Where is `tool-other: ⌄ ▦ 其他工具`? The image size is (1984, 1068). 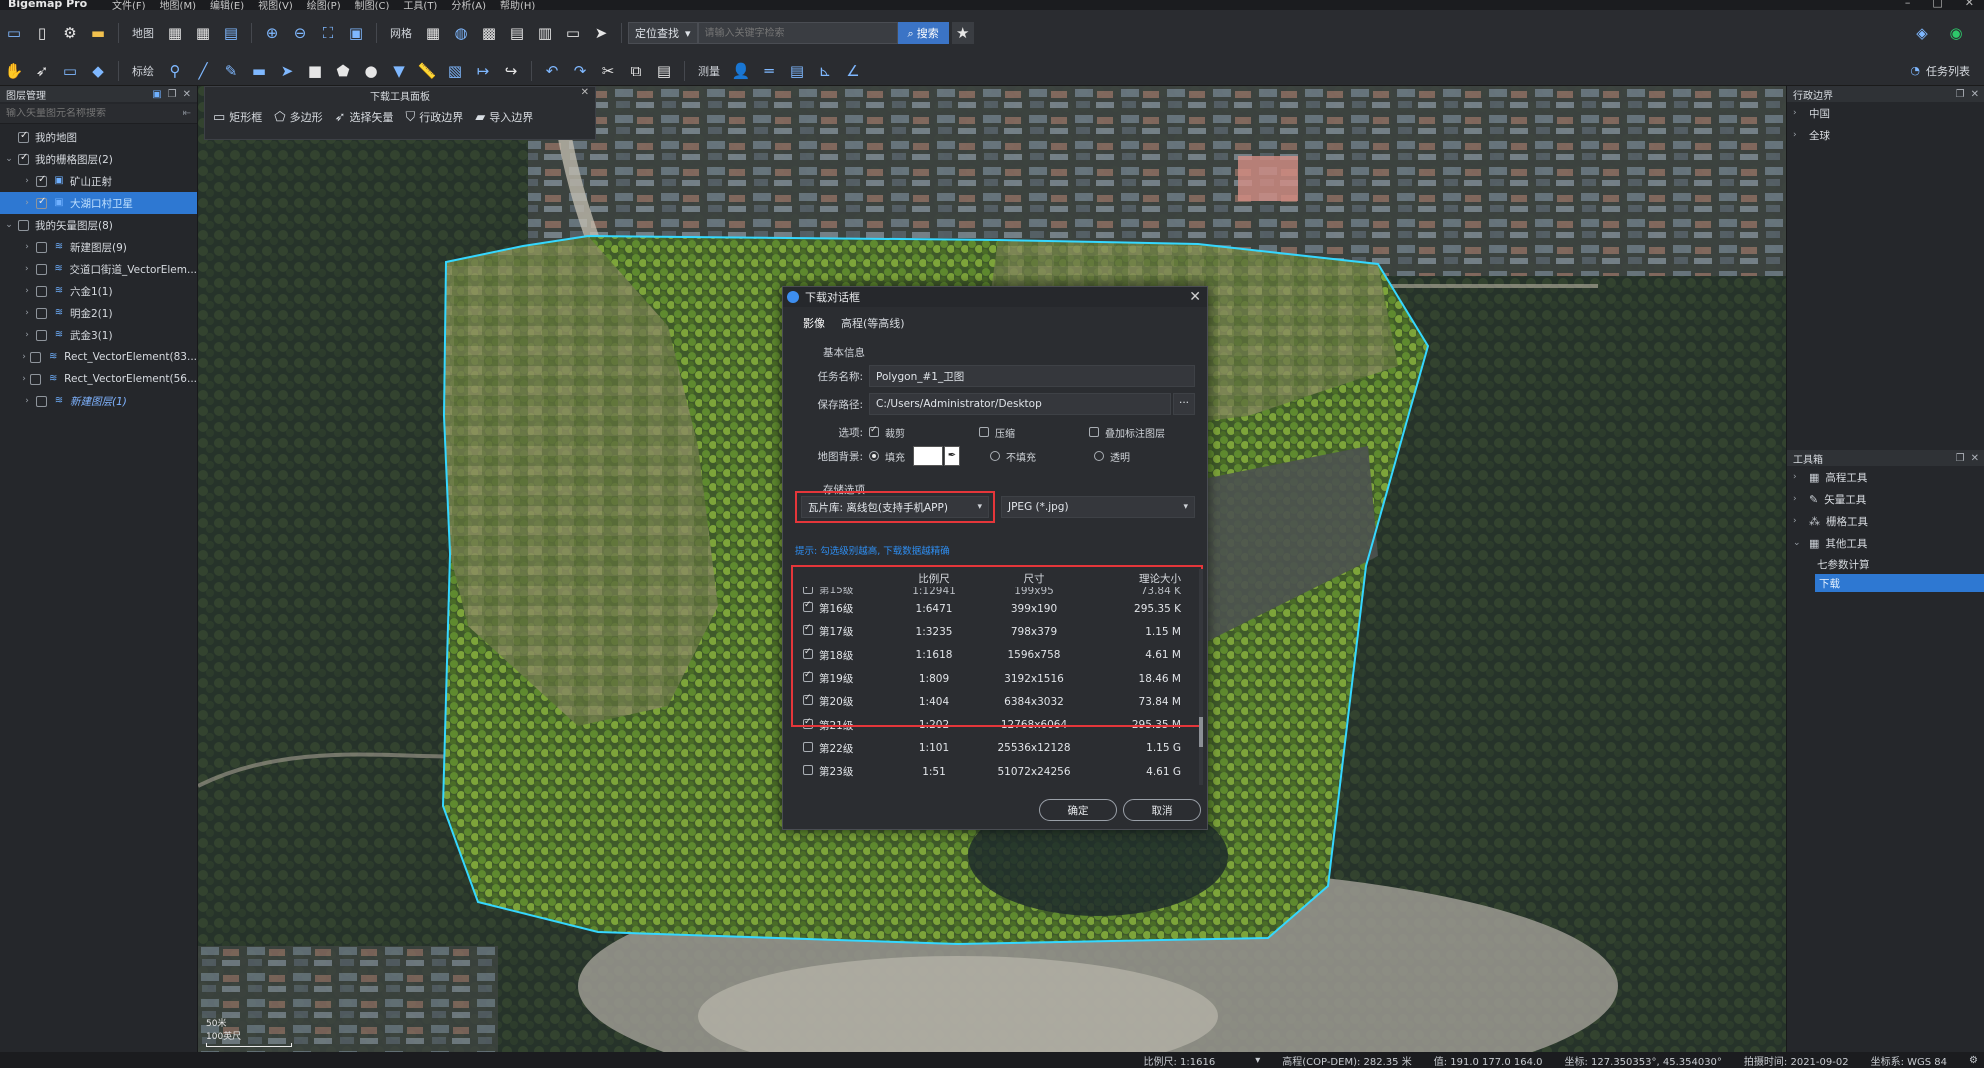 tool-other: ⌄ ▦ 其他工具 is located at coordinates (1885, 543).